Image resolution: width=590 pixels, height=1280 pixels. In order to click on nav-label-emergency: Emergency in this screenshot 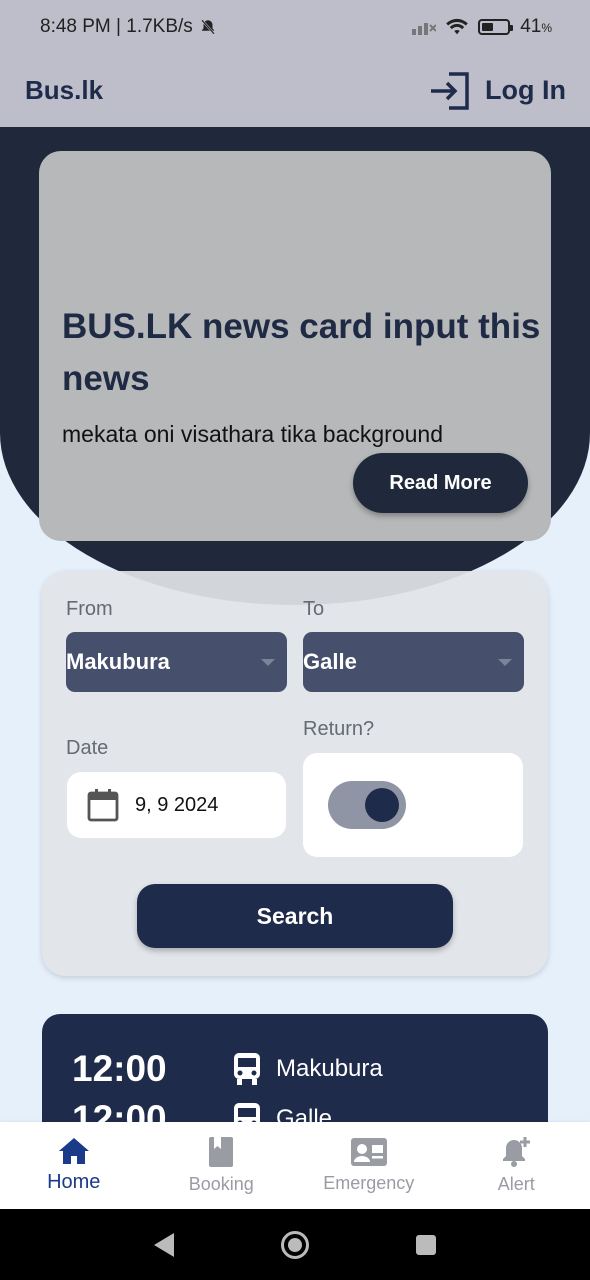, I will do `click(369, 1183)`.